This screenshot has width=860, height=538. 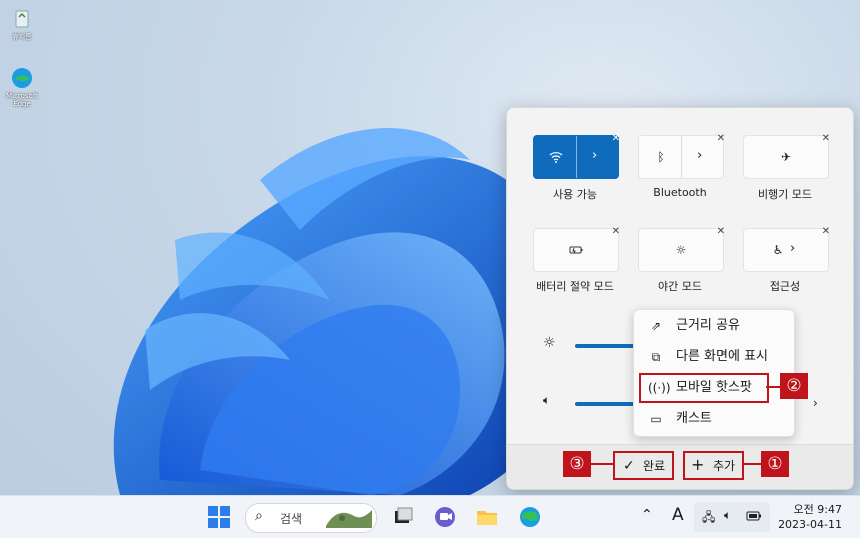 What do you see at coordinates (577, 464) in the screenshot?
I see `annotation-badge-3: ③` at bounding box center [577, 464].